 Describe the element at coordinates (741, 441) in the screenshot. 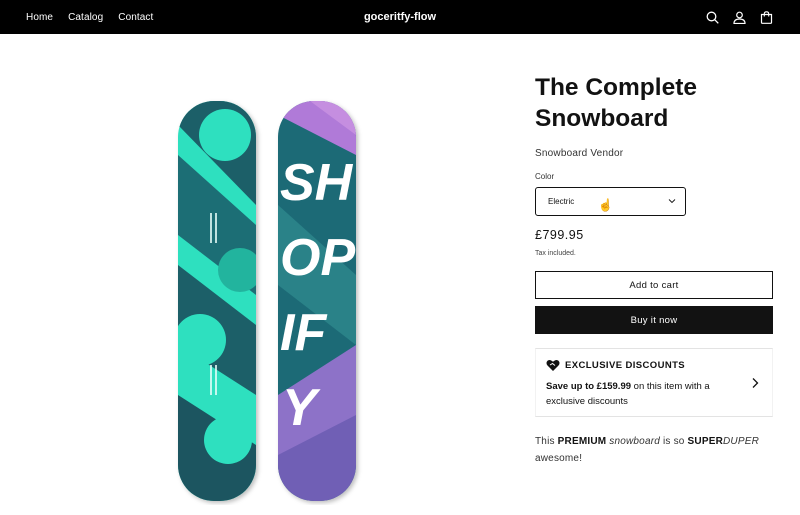

I see `desc-duper: DUPER` at that location.